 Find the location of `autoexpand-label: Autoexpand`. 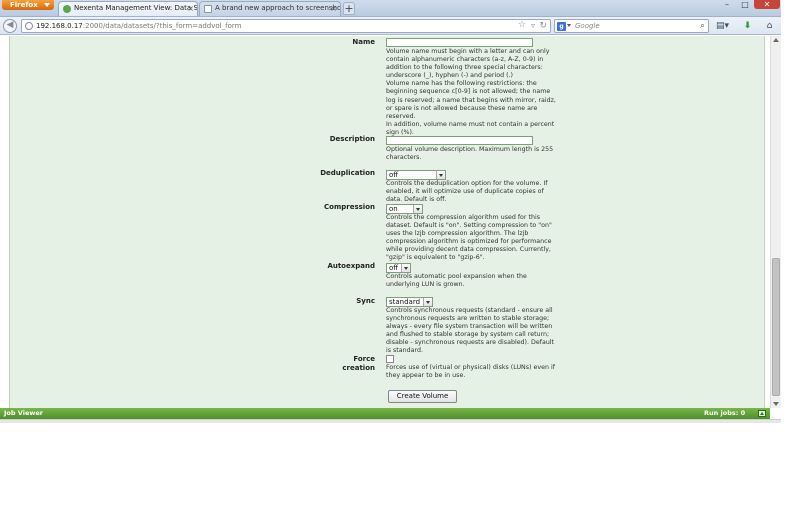

autoexpand-label: Autoexpand is located at coordinates (351, 266).